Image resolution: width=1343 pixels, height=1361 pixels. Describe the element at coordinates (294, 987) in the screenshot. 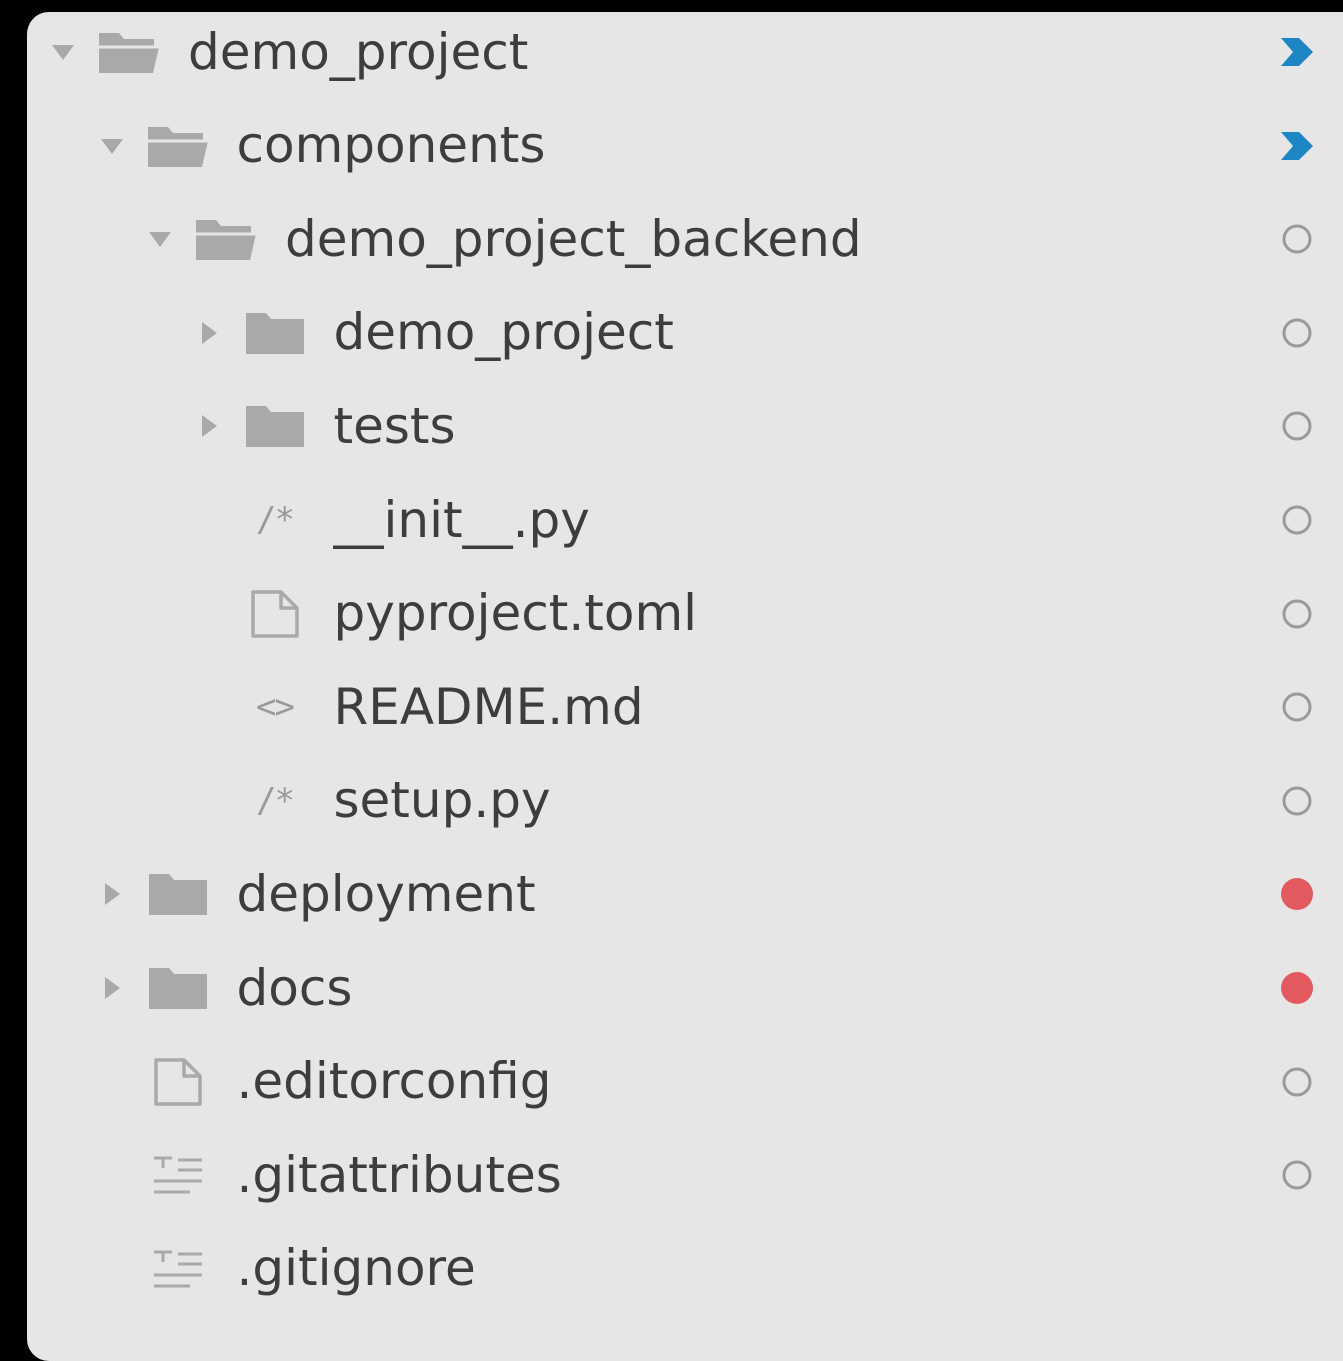

I see `tree-item-label: docs` at that location.